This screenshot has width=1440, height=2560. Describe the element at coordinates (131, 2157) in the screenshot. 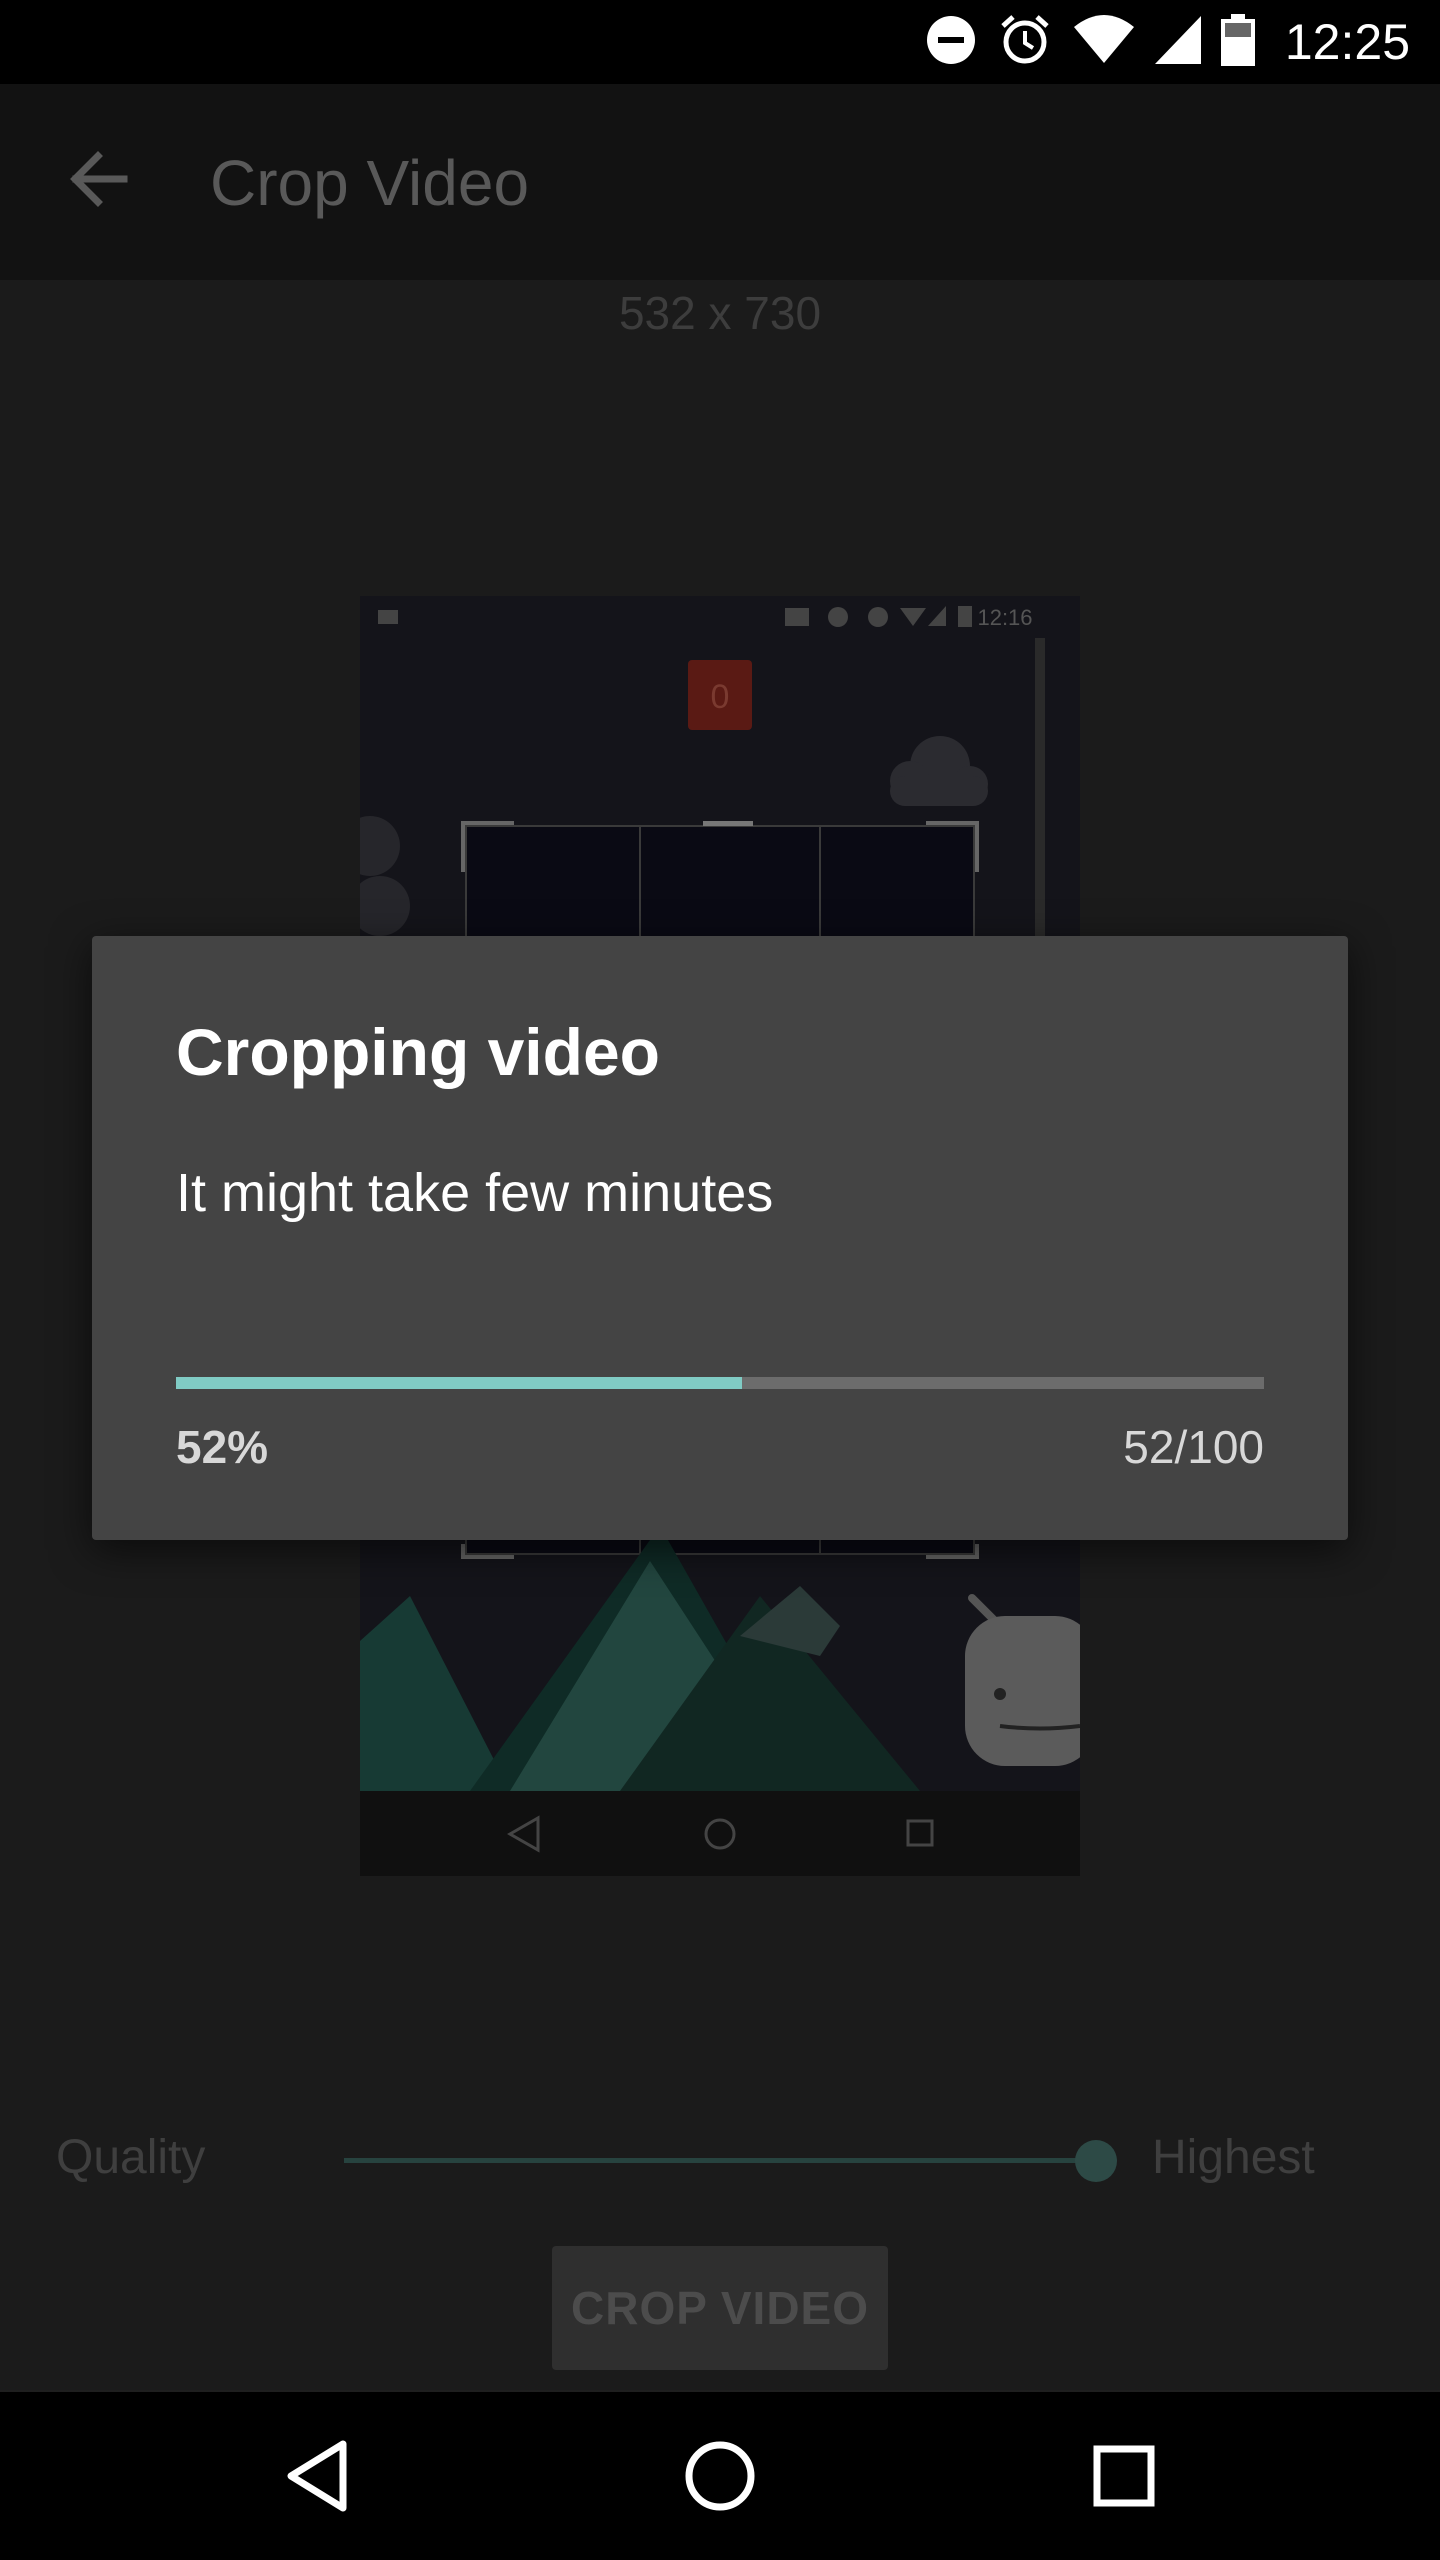

I see `quality-label: Quality` at that location.